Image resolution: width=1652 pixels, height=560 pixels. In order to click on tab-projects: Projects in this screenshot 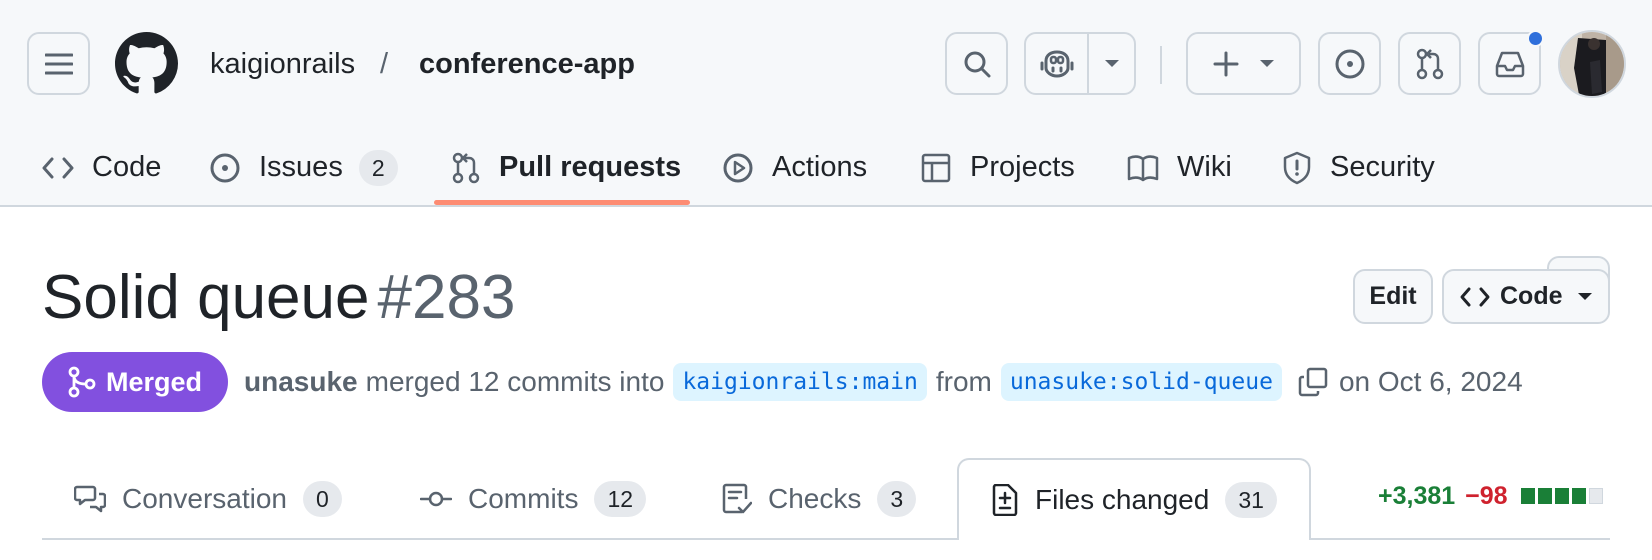, I will do `click(997, 167)`.